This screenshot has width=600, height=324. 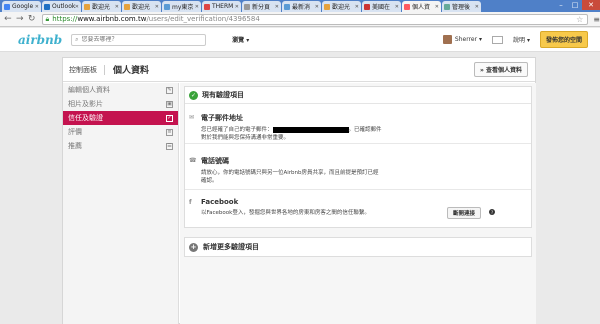 What do you see at coordinates (591, 5) in the screenshot?
I see `close-window-button: ✕` at bounding box center [591, 5].